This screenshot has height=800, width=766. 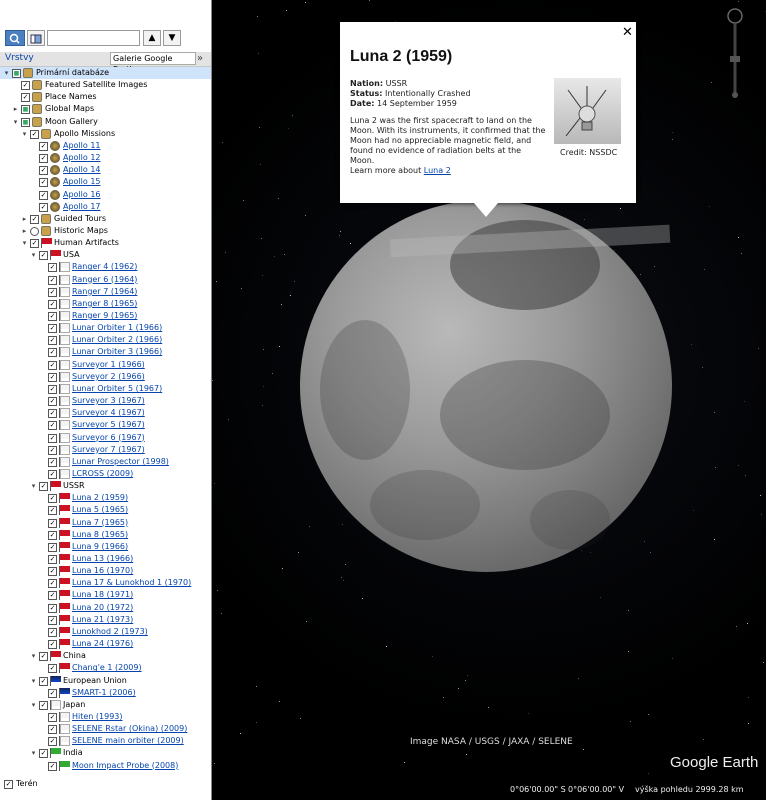 What do you see at coordinates (105, 425) in the screenshot?
I see `tree-item: ✓ Surveyor 5 (1967)` at bounding box center [105, 425].